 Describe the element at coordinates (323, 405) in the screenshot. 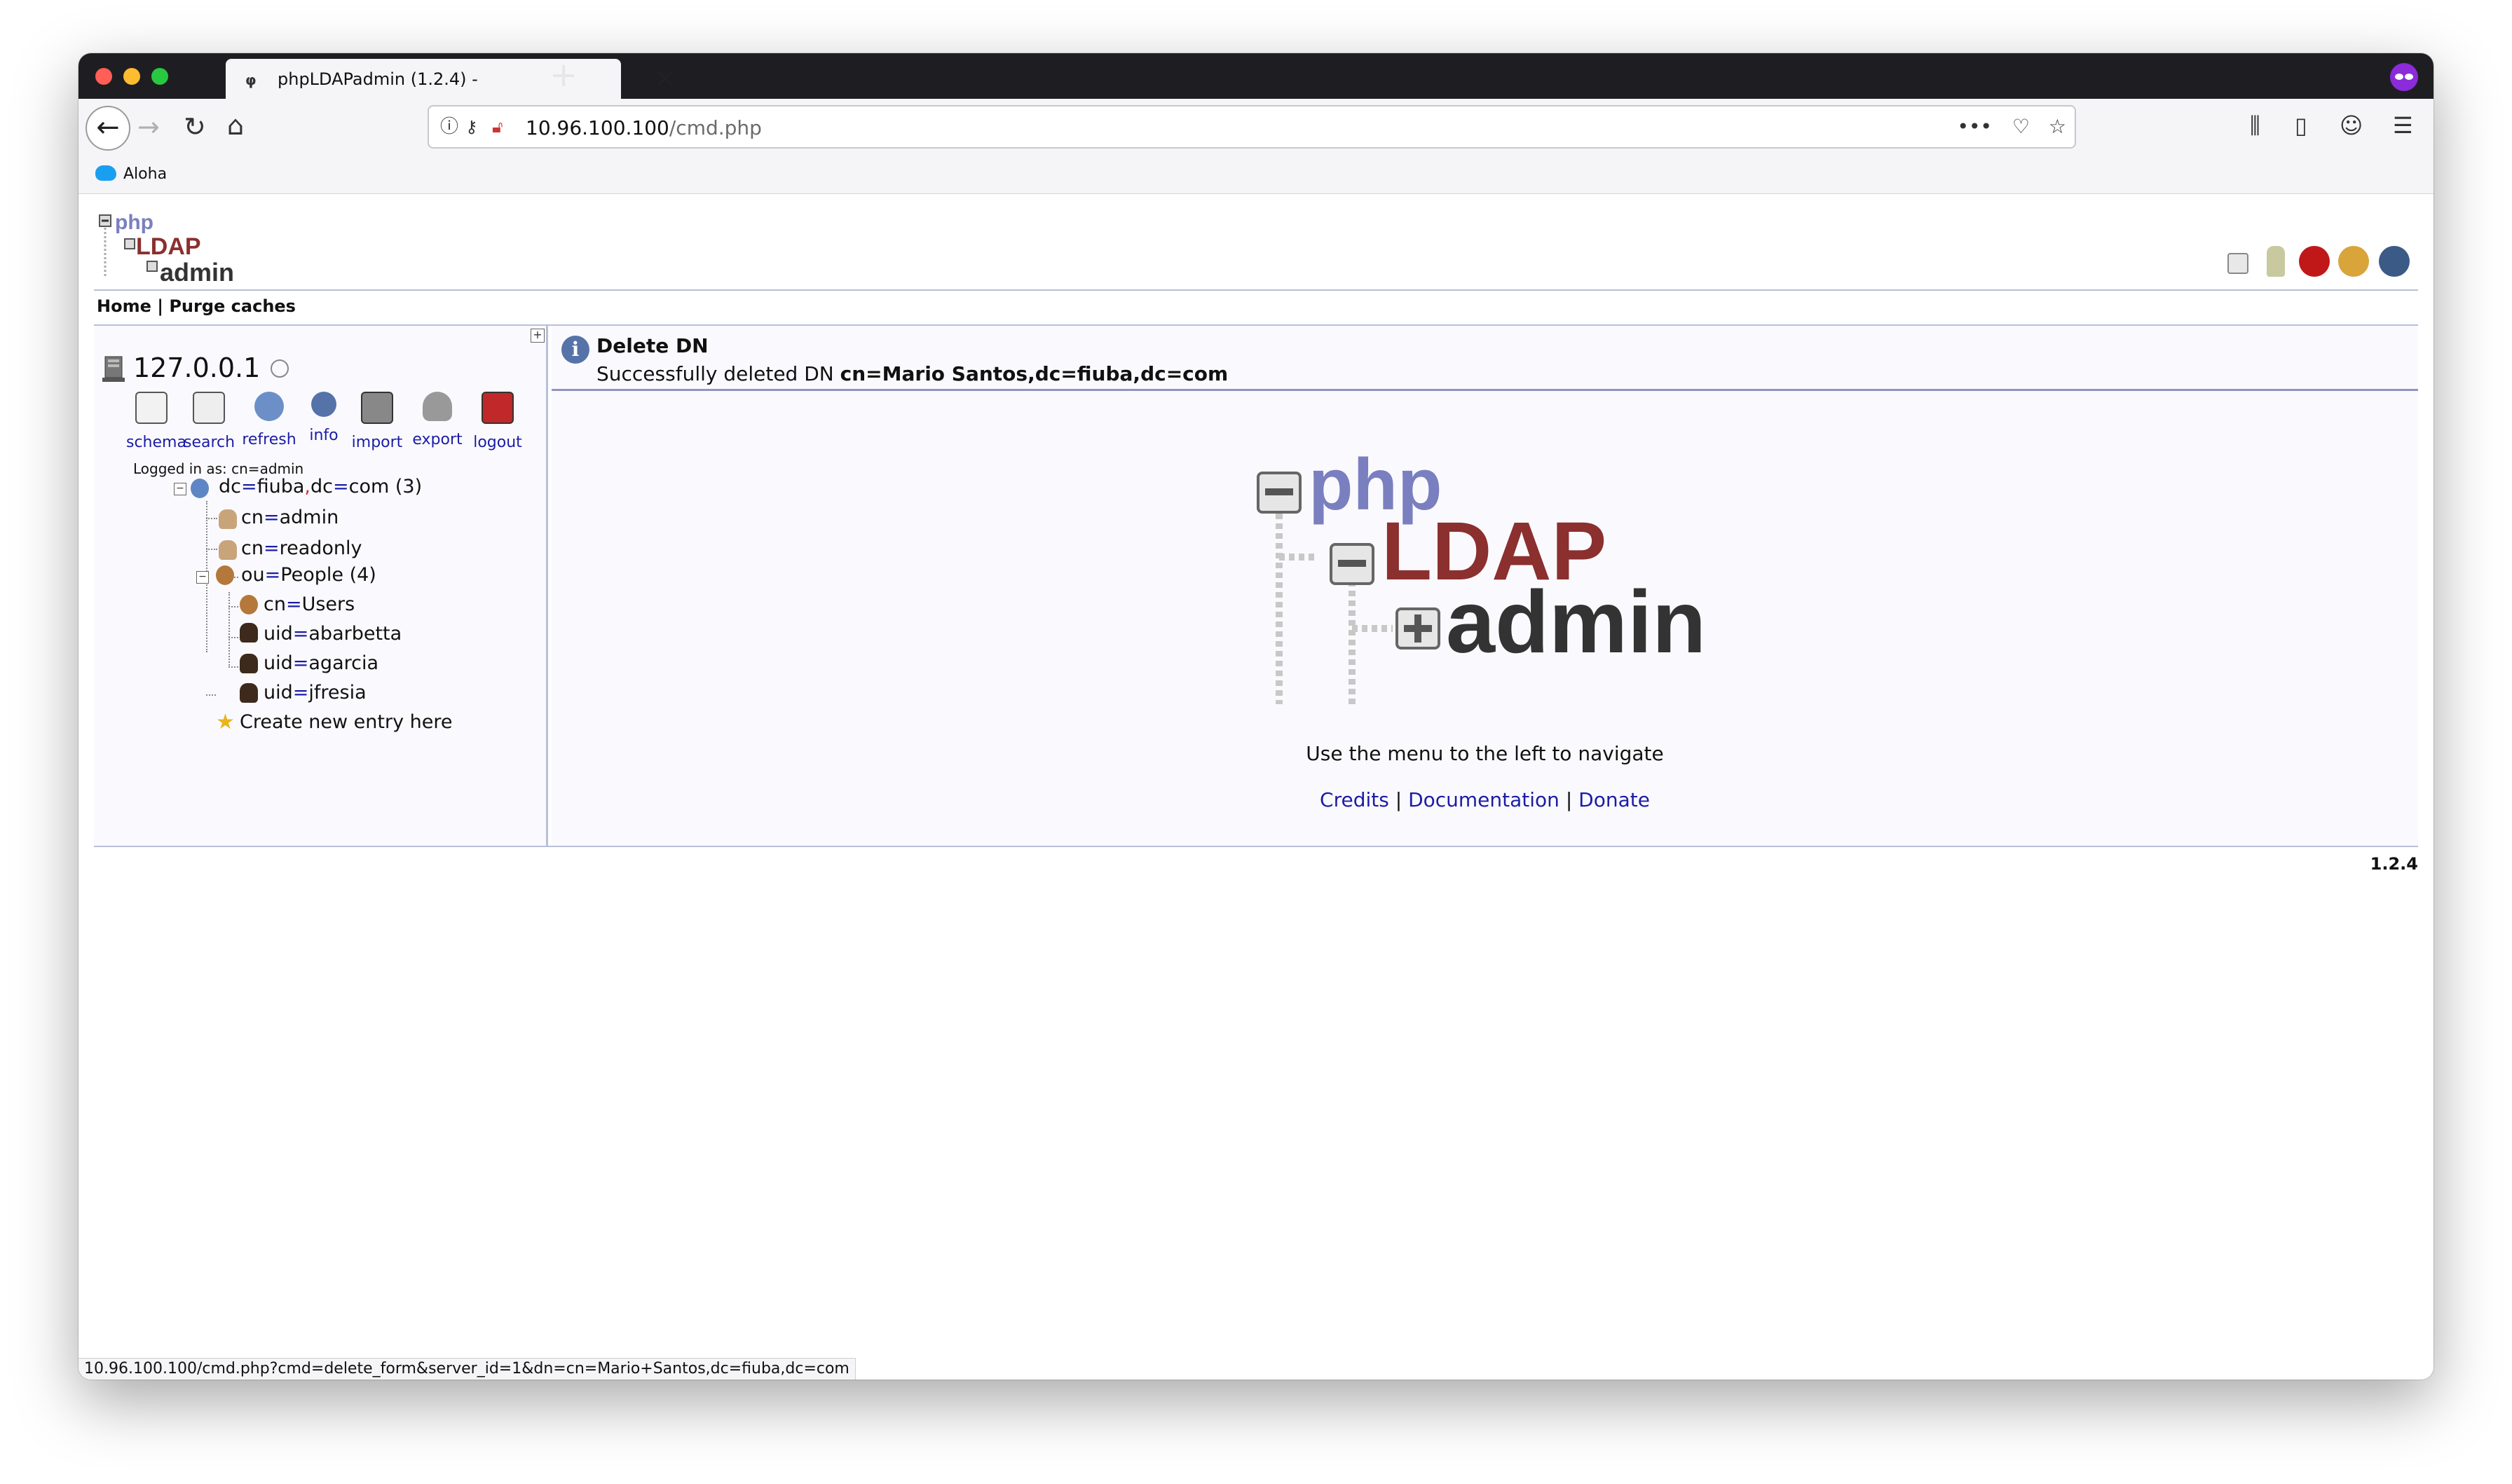

I see `info-icon` at that location.